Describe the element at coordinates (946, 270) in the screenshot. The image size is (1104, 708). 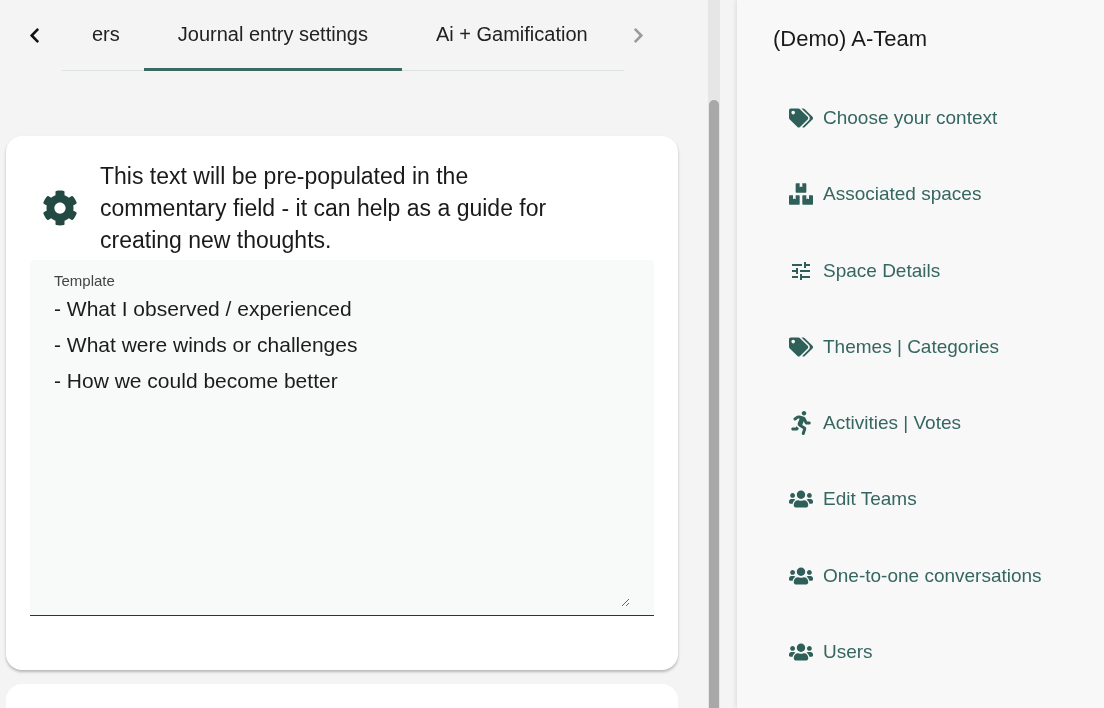
I see `sidebar-item: Space Details` at that location.